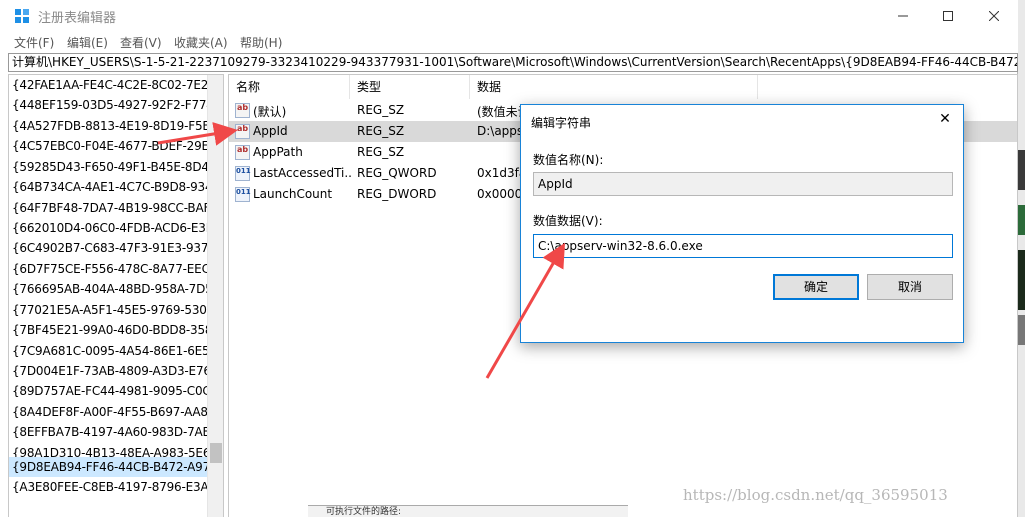 Image resolution: width=1025 pixels, height=517 pixels. What do you see at coordinates (945, 119) in the screenshot?
I see `dialog-close-icon: ✕` at bounding box center [945, 119].